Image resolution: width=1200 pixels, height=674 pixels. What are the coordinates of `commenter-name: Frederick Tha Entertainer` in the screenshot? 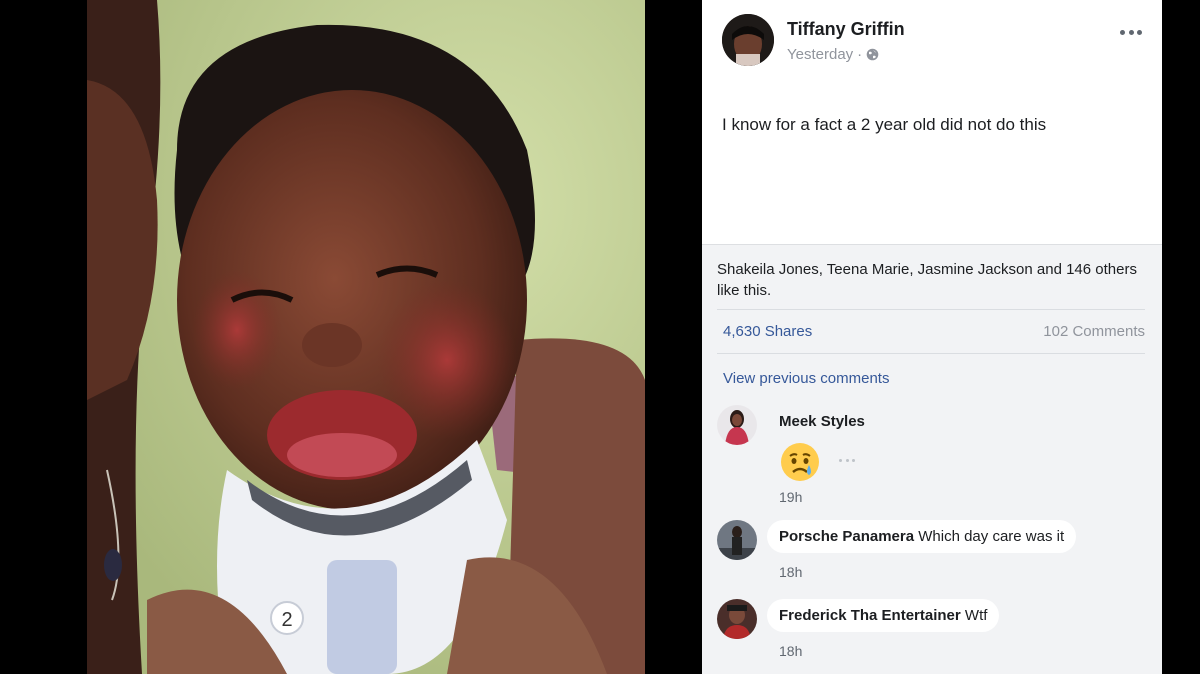 It's located at (870, 615).